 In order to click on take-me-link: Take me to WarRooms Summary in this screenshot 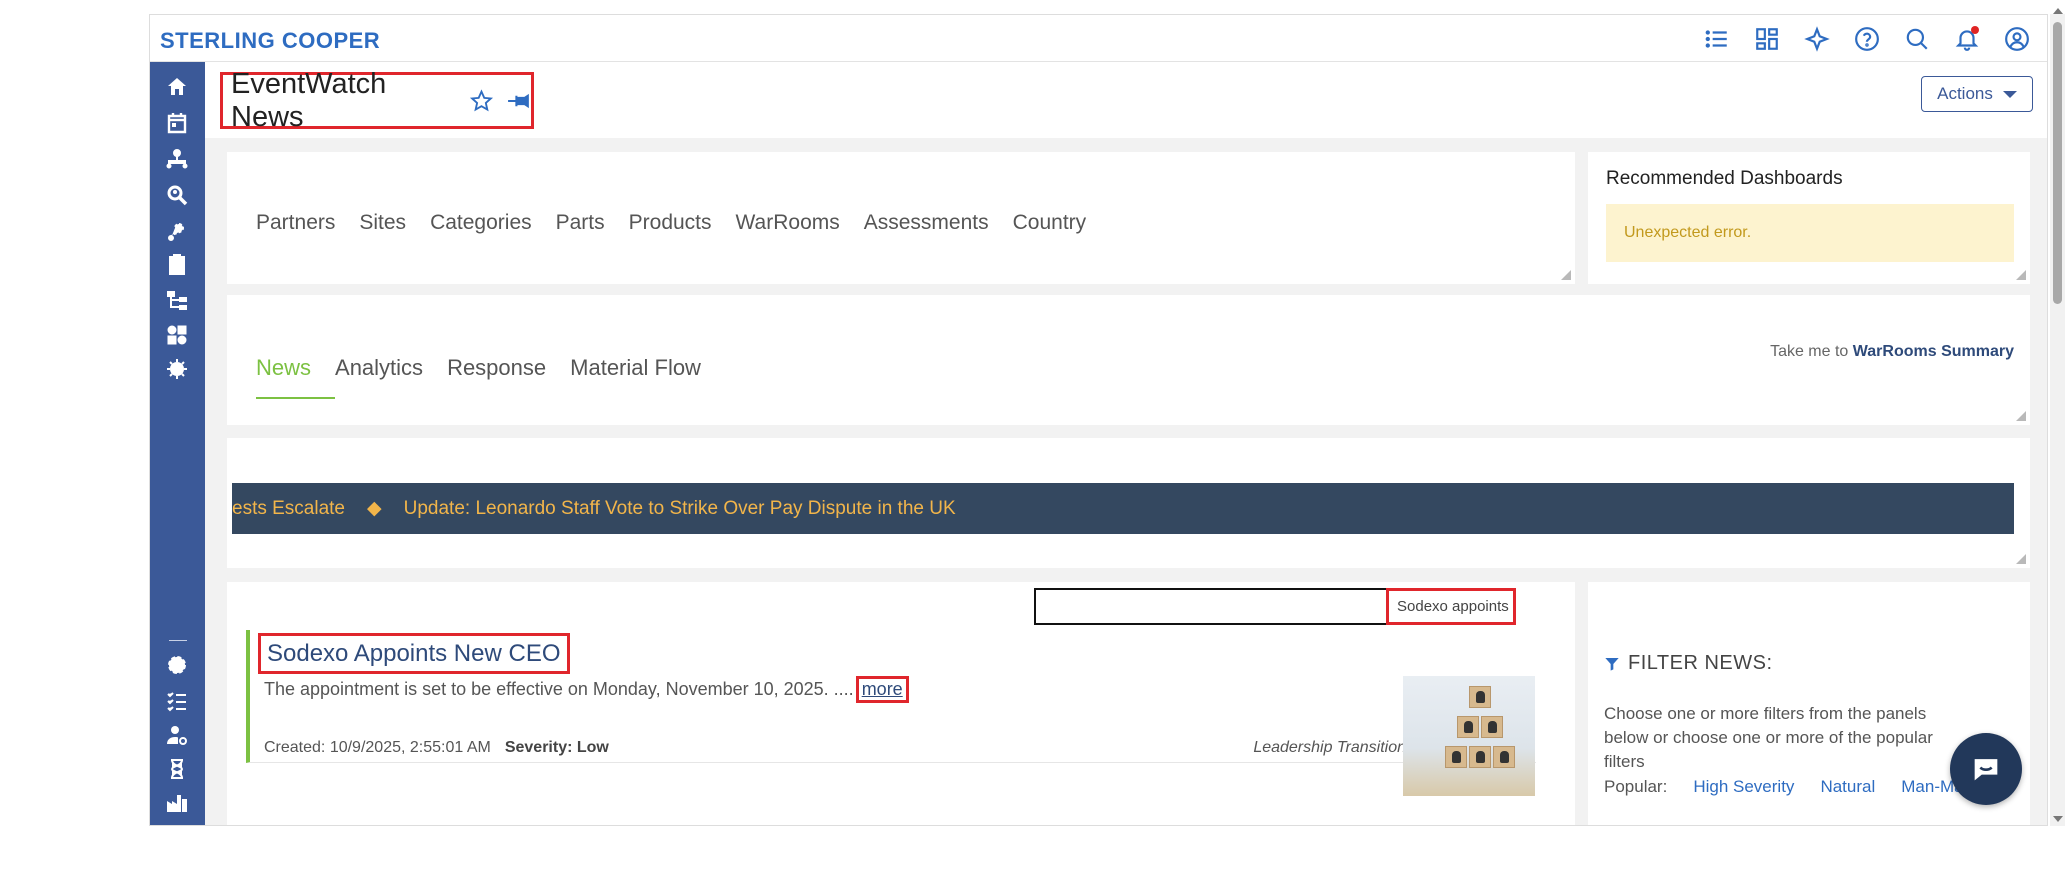, I will do `click(1892, 352)`.